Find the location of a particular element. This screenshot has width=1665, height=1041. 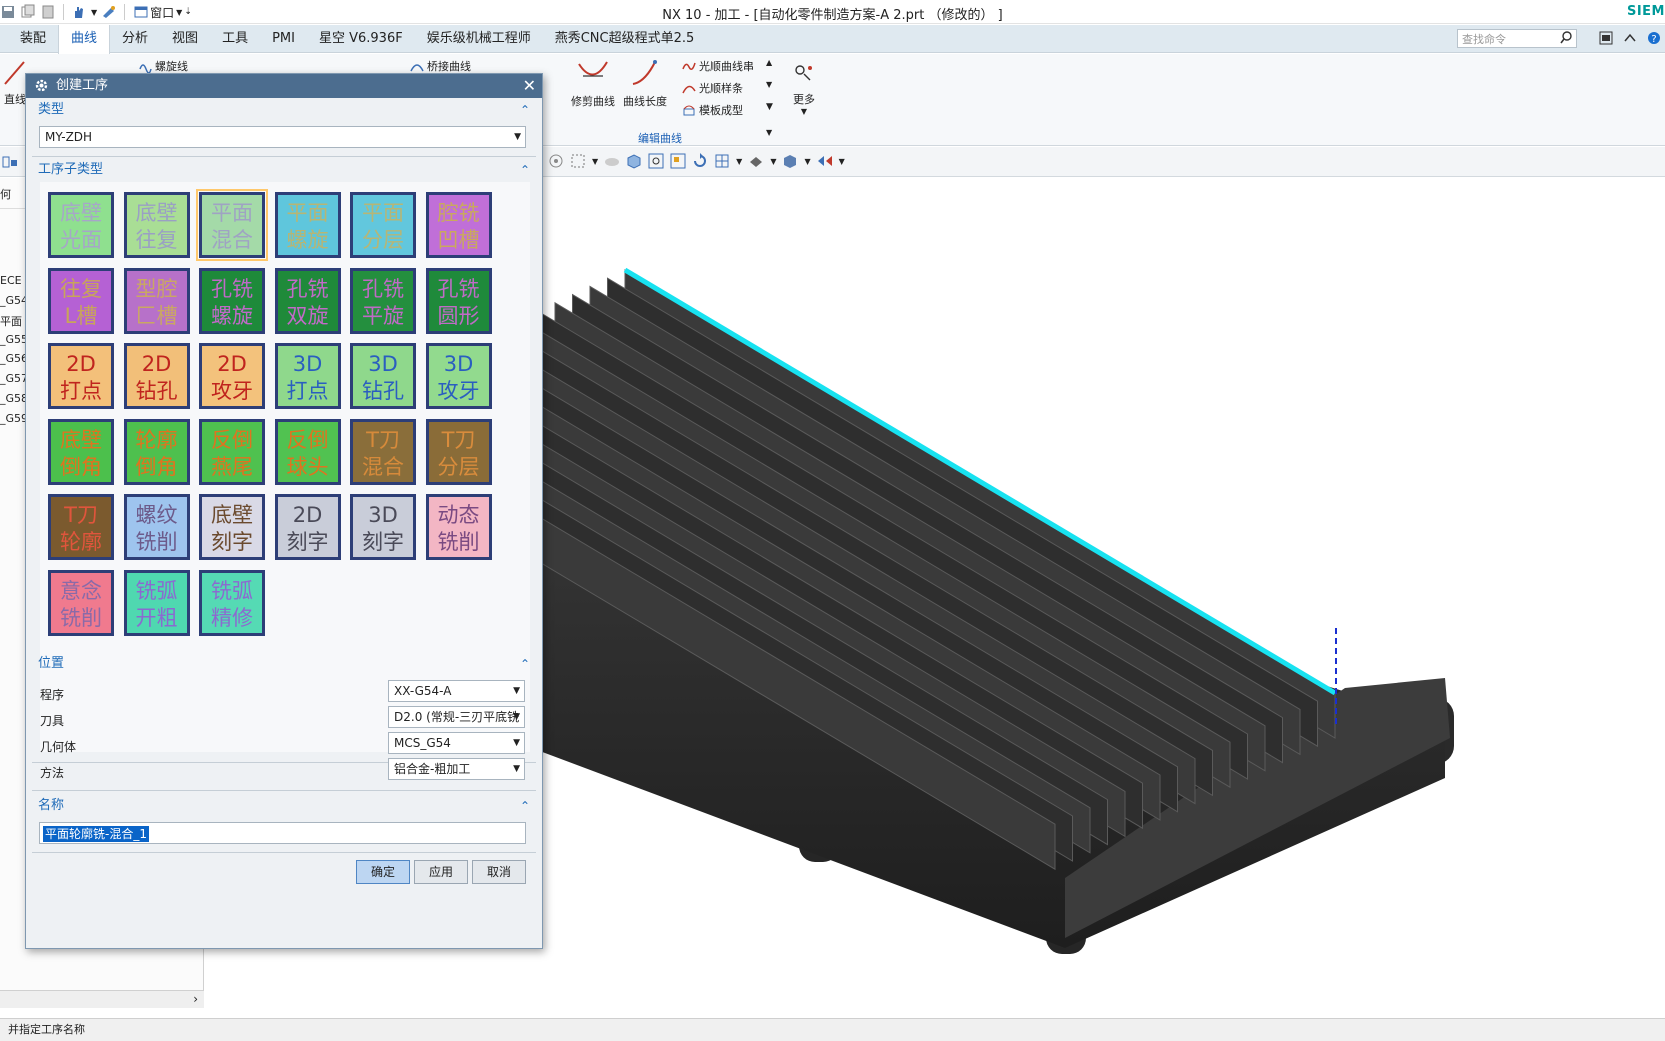

operation-subtype-tile: 意念 铣削 is located at coordinates (81, 602).